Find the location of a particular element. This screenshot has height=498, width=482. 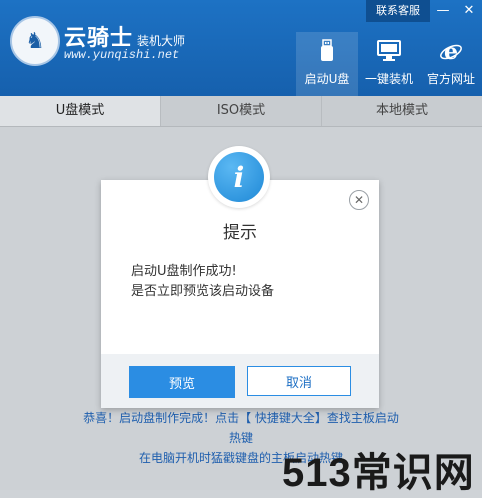

minimize-button: — is located at coordinates (443, 11).